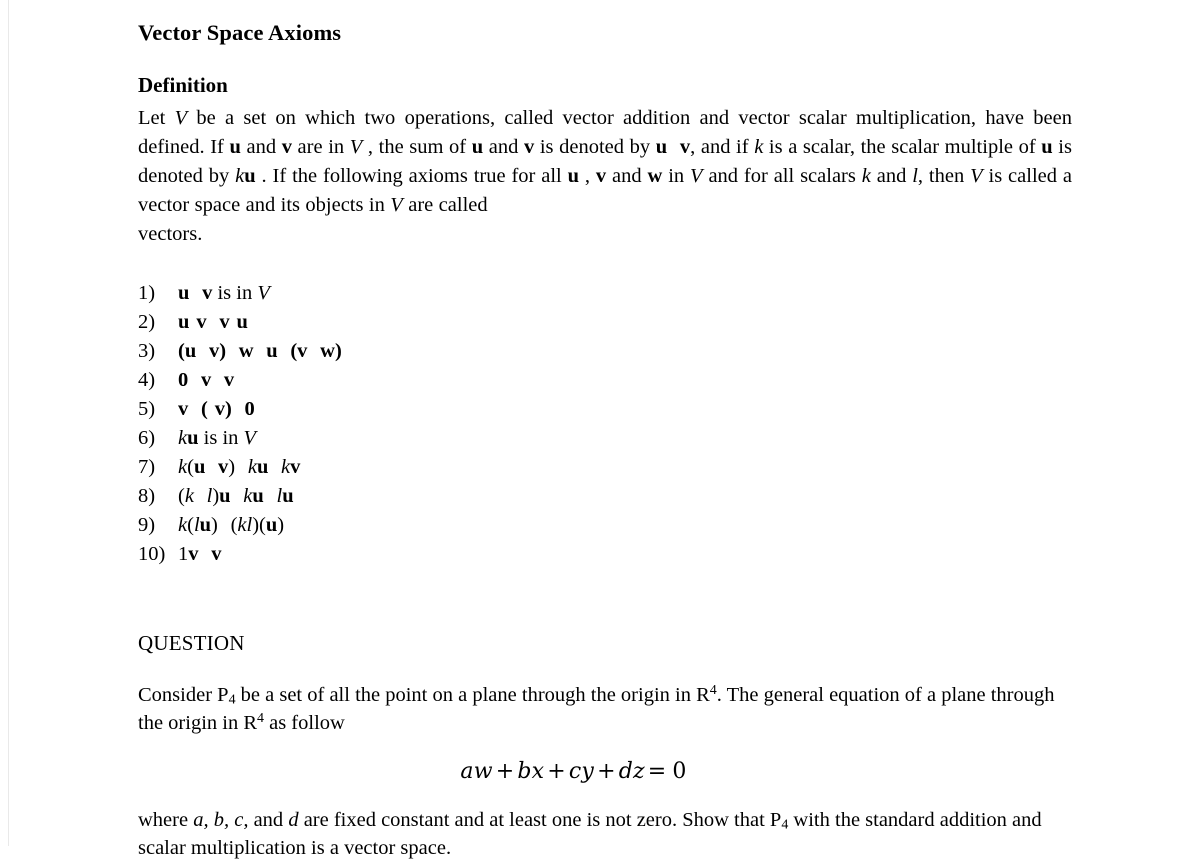 The width and height of the screenshot is (1200, 862). Describe the element at coordinates (261, 147) in the screenshot. I see `definition-text-3: and` at that location.